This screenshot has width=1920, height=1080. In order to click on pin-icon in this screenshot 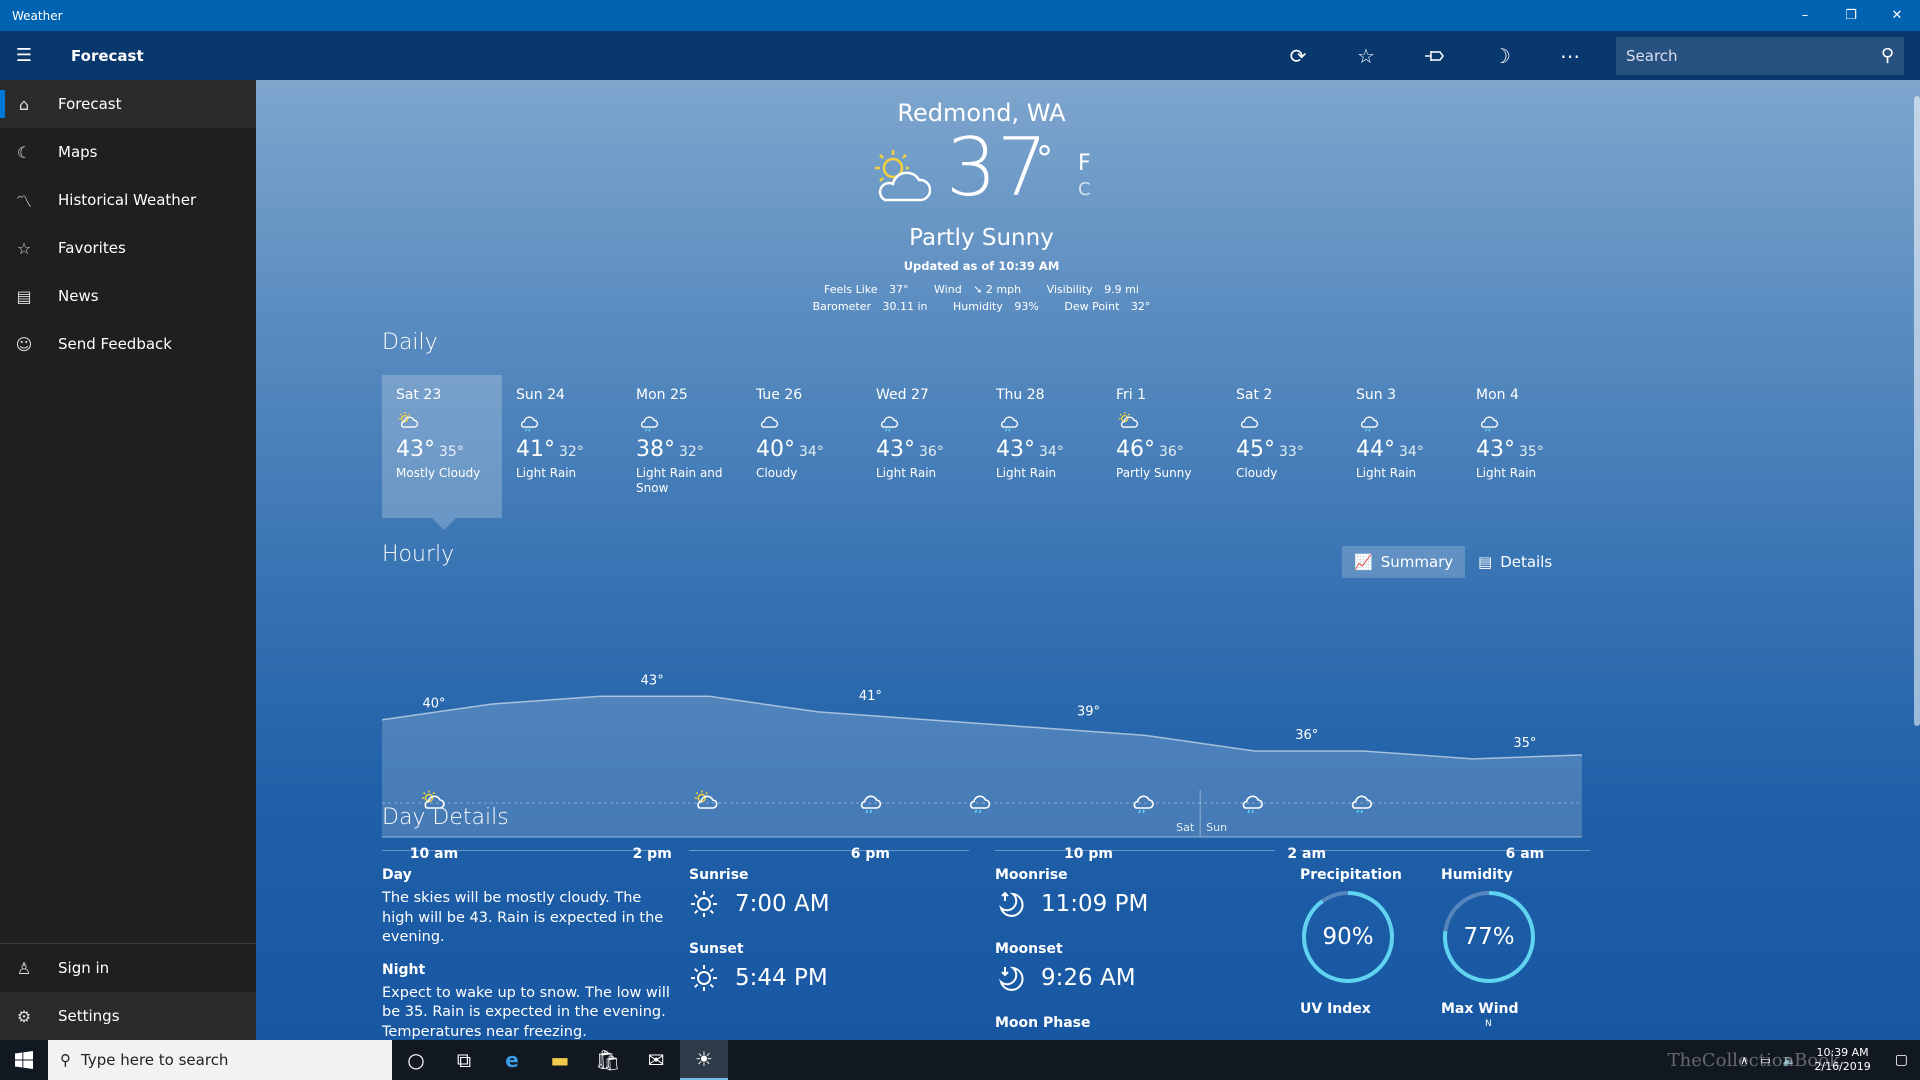, I will do `click(1434, 55)`.